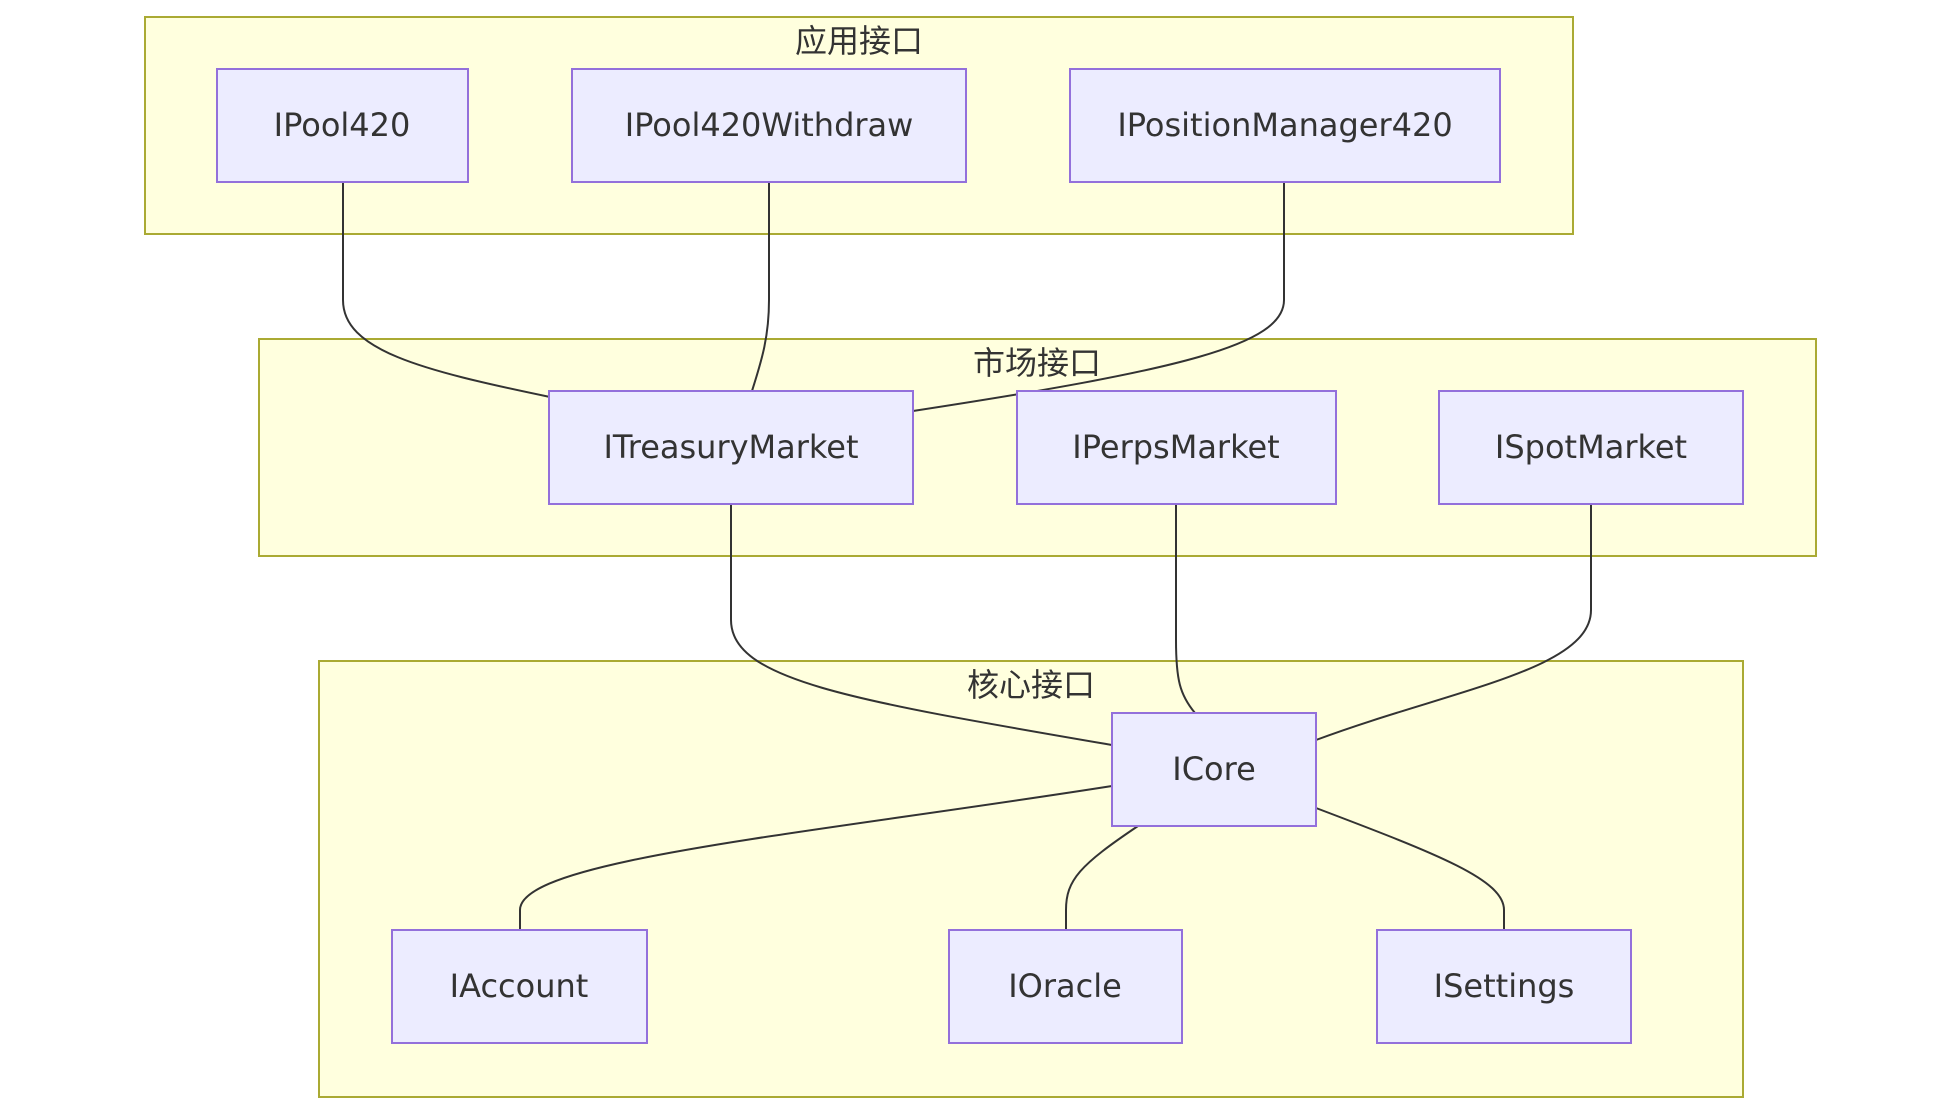 Image resolution: width=1953 pixels, height=1108 pixels. I want to click on node-ipool420-label: IPool420, so click(342, 125).